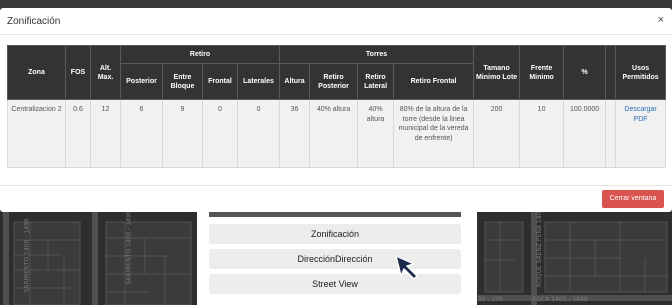 The width and height of the screenshot is (672, 305). I want to click on cell-tamano-minimo-lote: 200, so click(497, 133).